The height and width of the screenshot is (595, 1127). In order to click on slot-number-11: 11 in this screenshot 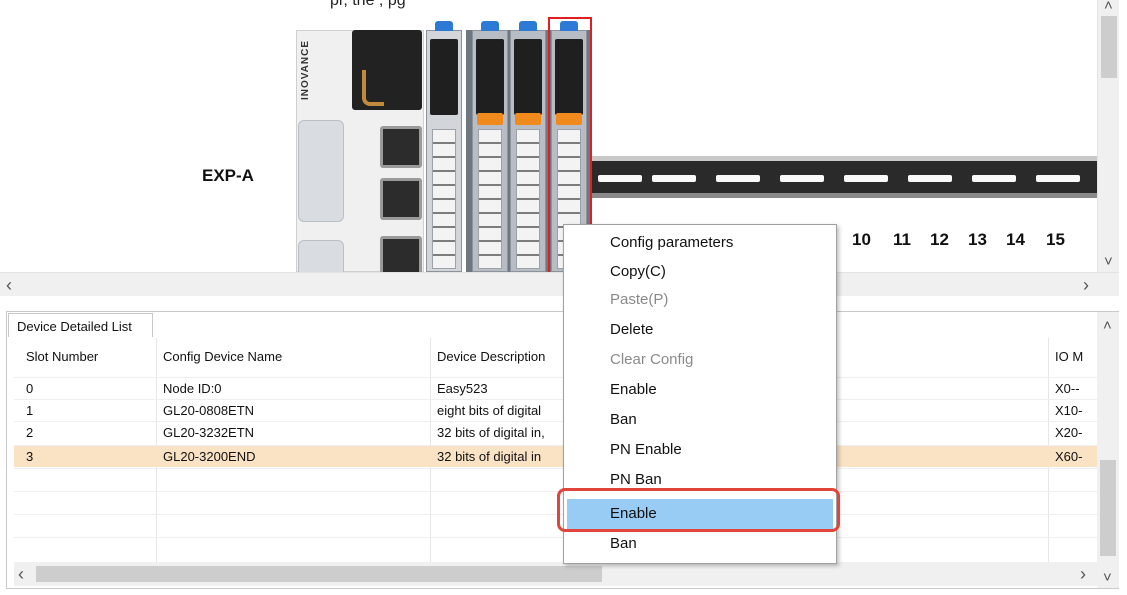, I will do `click(902, 239)`.